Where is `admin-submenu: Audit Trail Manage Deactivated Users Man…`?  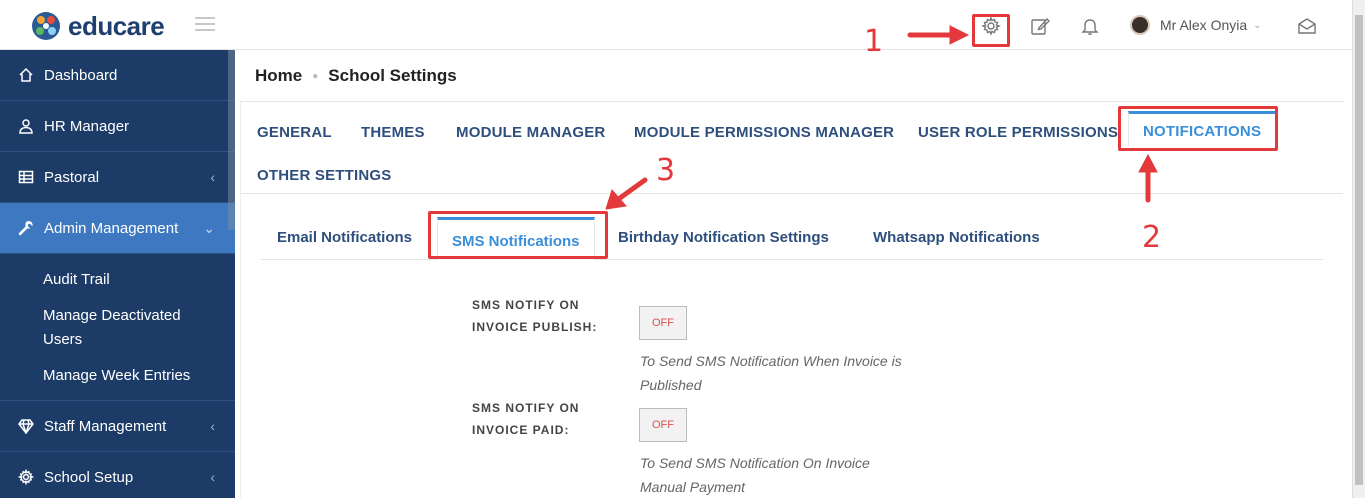
admin-submenu: Audit Trail Manage Deactivated Users Man… is located at coordinates (117, 327).